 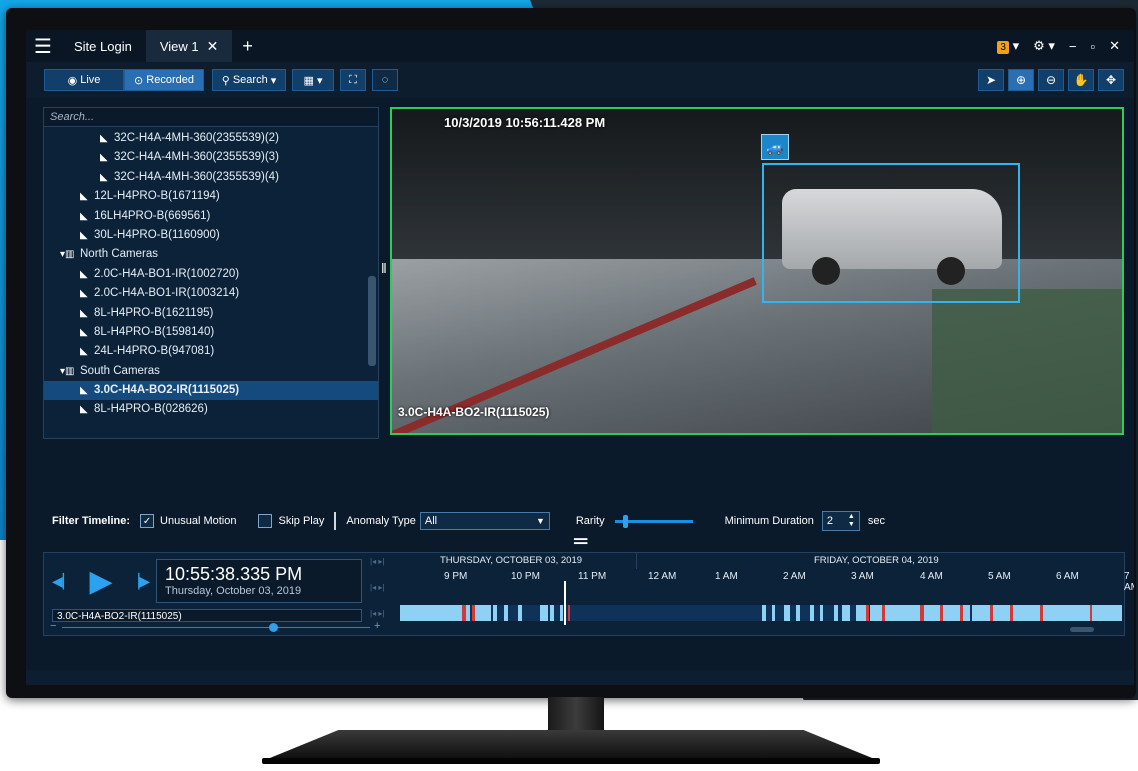 I want to click on zoom-in-icon: ⊕, so click(x=1021, y=80).